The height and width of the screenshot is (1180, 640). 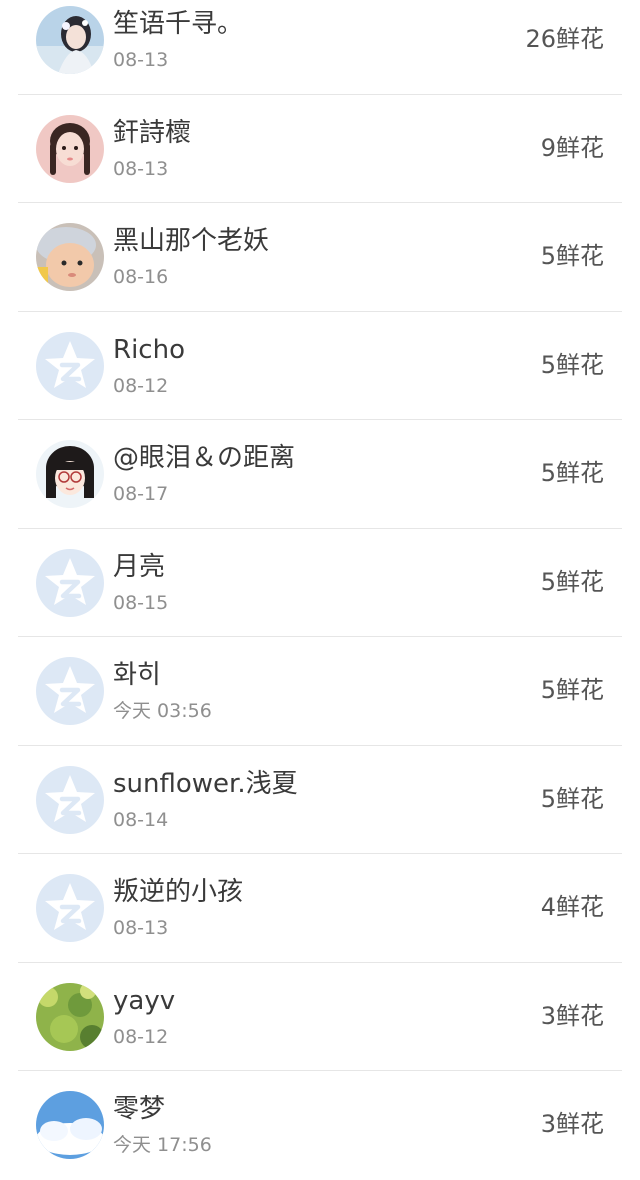 What do you see at coordinates (320, 583) in the screenshot?
I see `list-item: 月亮 08-15 5鲜花` at bounding box center [320, 583].